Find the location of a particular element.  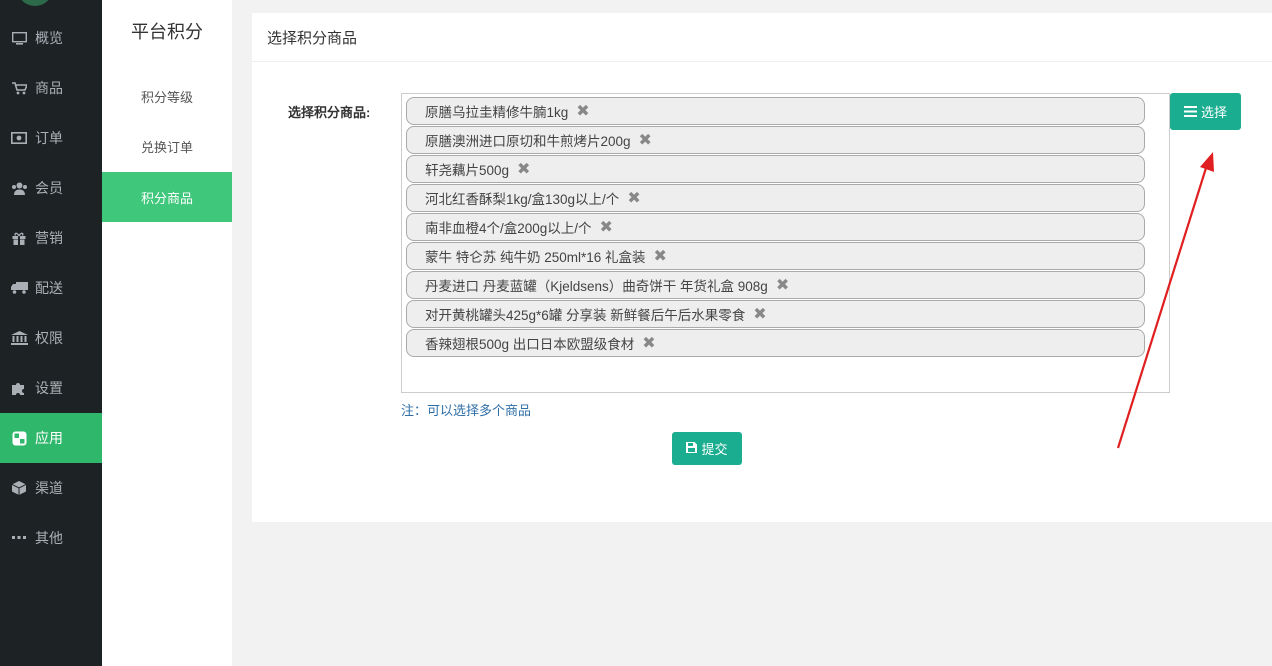

nav-item-label: 其他 is located at coordinates (49, 538).